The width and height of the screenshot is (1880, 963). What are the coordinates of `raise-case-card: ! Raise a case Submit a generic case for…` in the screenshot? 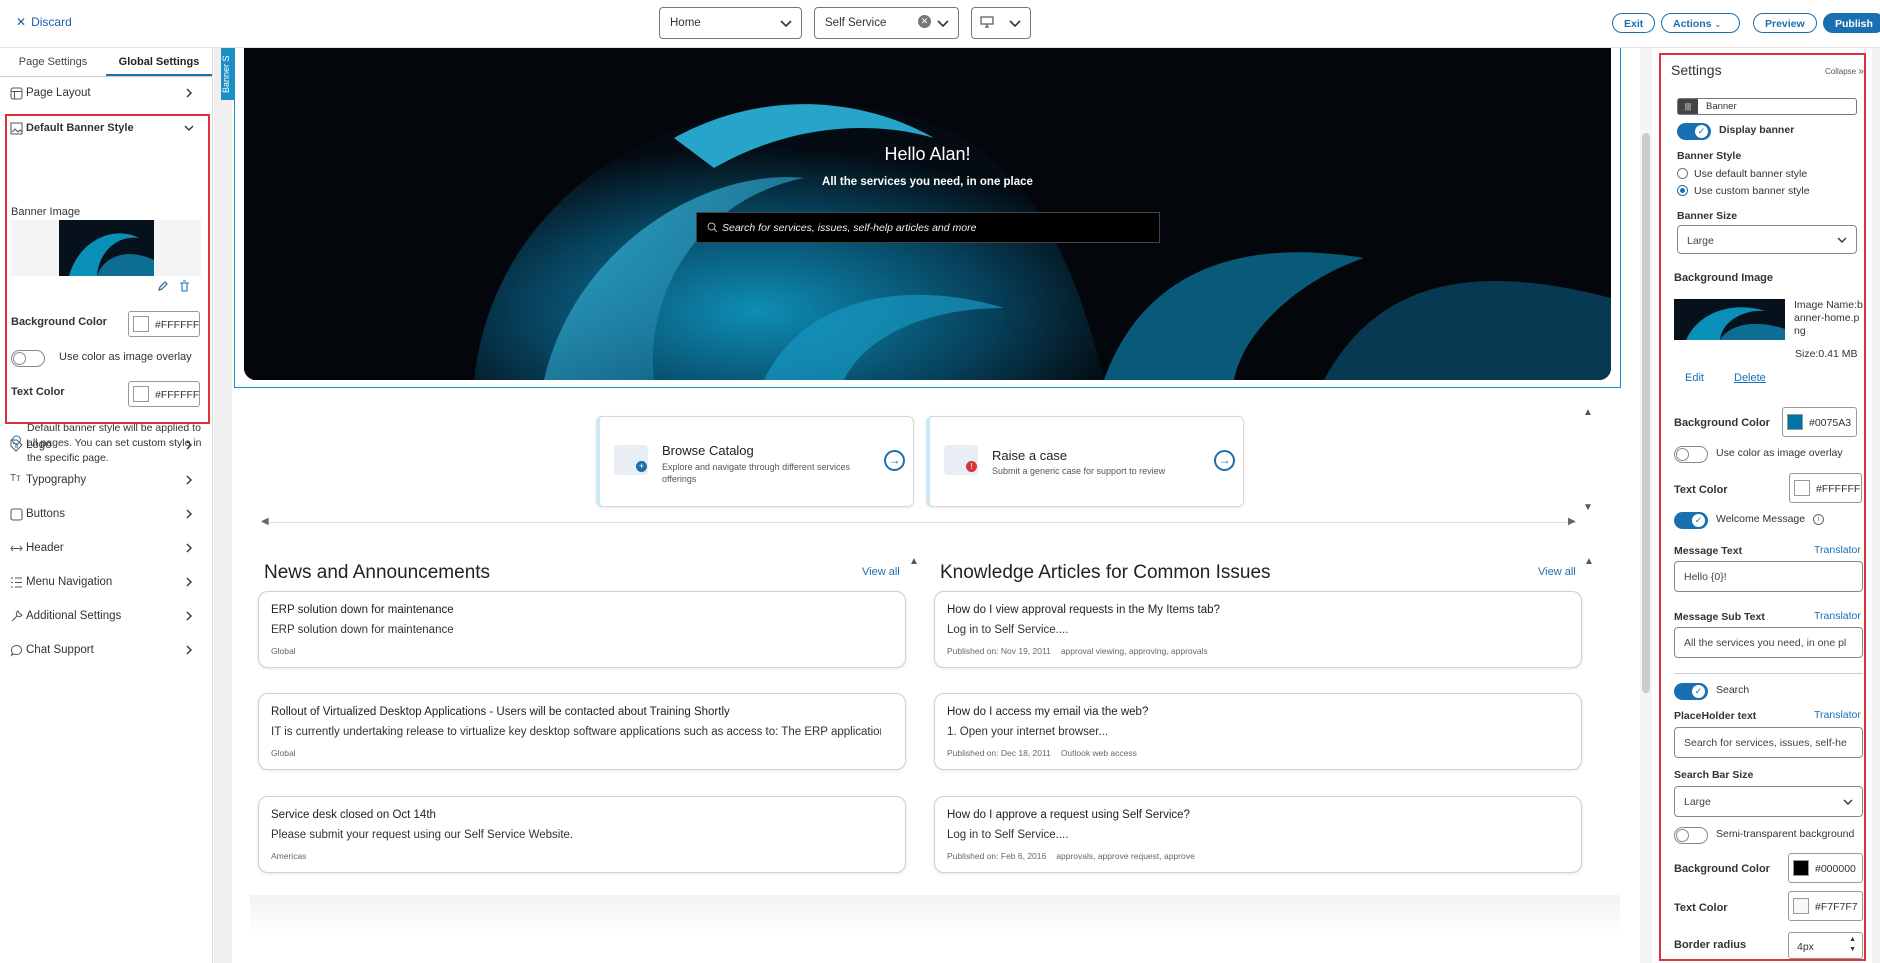 It's located at (1085, 461).